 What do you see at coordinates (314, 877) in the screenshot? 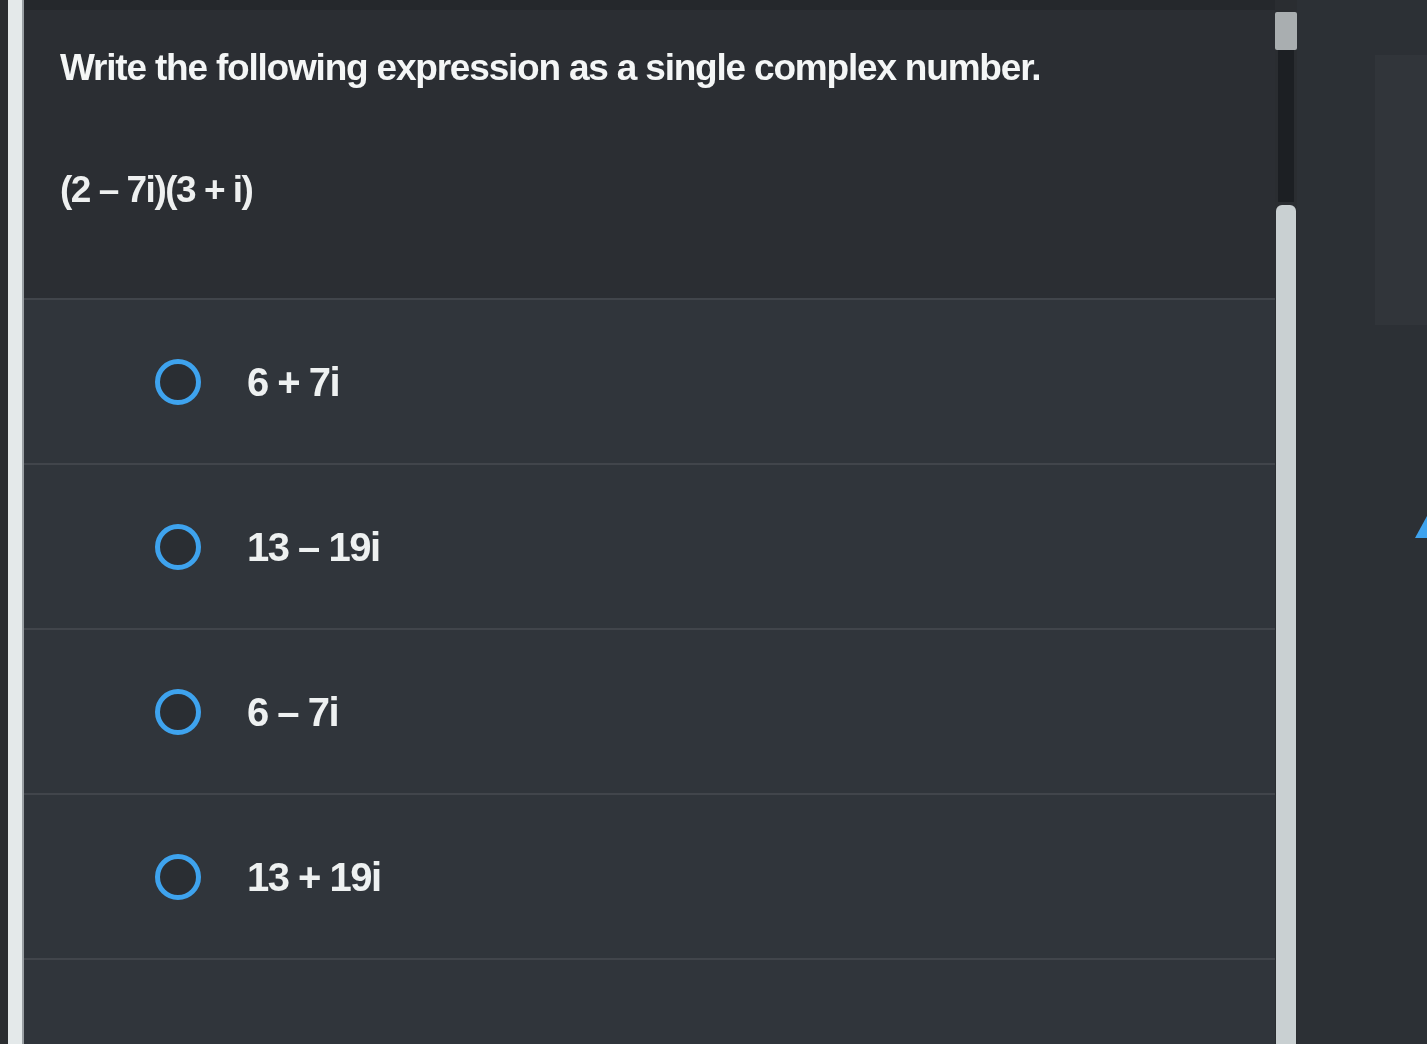
I see `answer-choice: 13 + 19i` at bounding box center [314, 877].